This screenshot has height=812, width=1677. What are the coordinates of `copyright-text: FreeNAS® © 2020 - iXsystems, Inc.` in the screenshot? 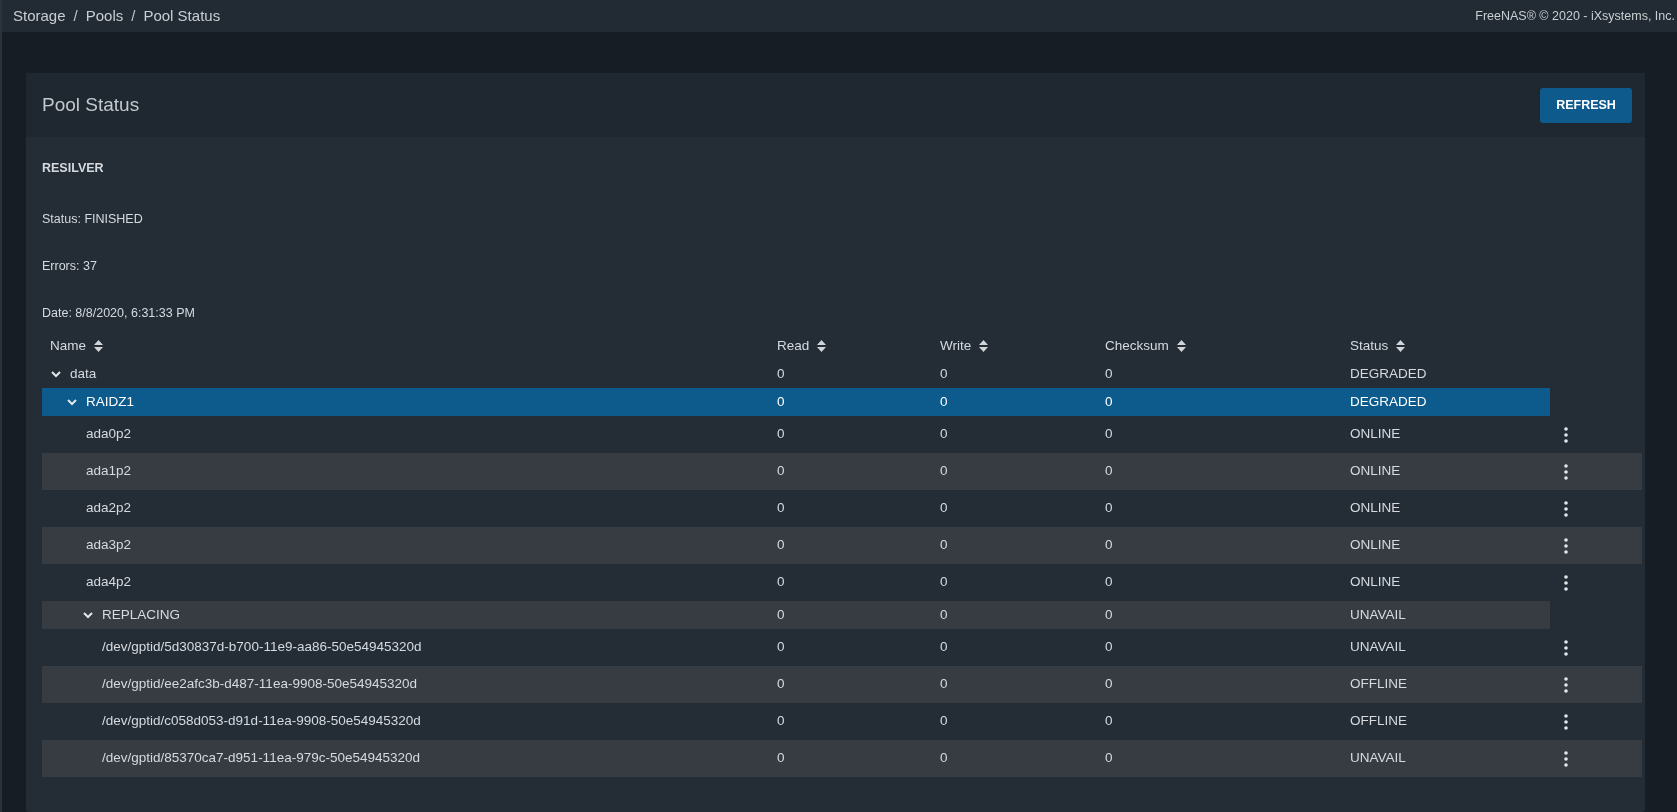 It's located at (1575, 16).